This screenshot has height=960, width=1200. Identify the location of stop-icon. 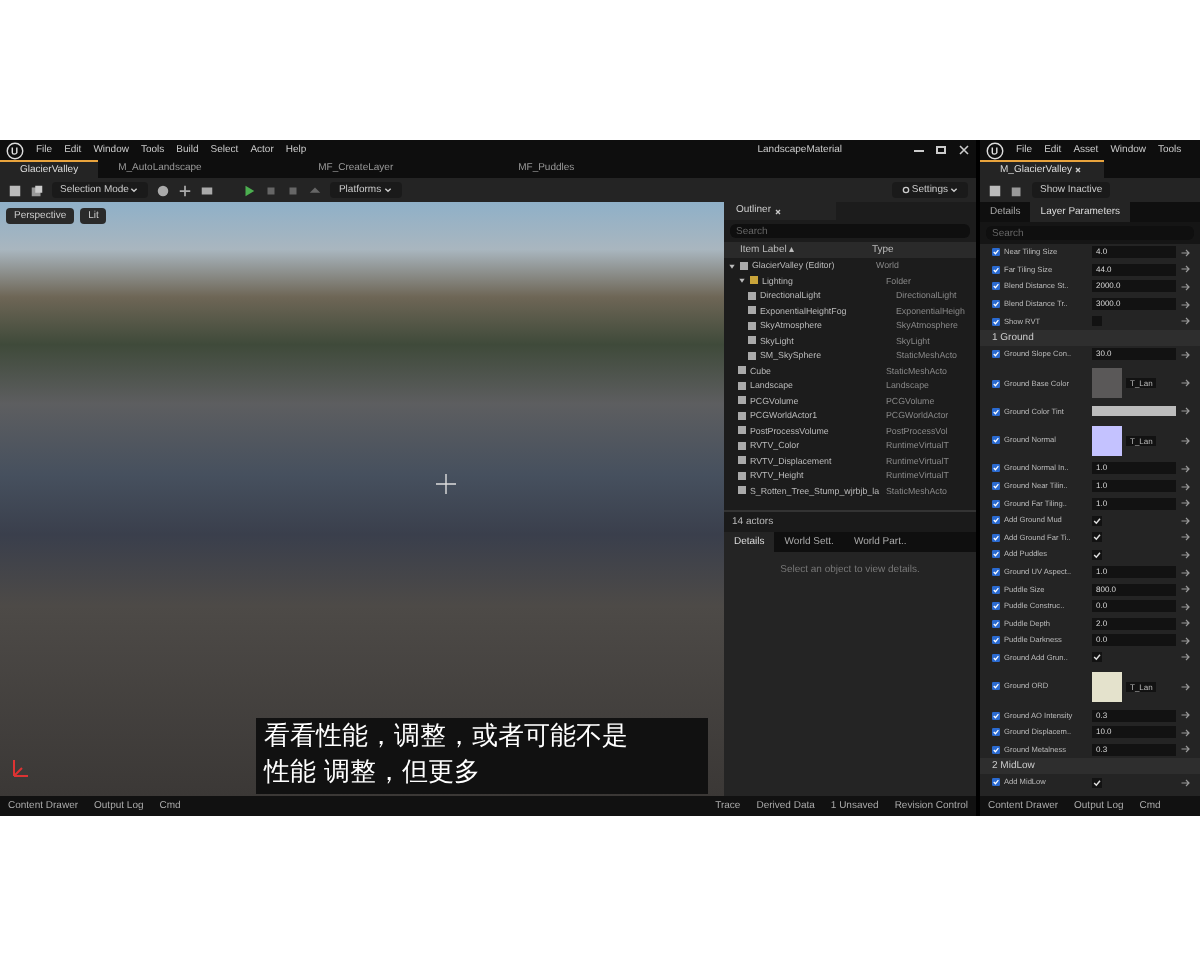
(293, 190).